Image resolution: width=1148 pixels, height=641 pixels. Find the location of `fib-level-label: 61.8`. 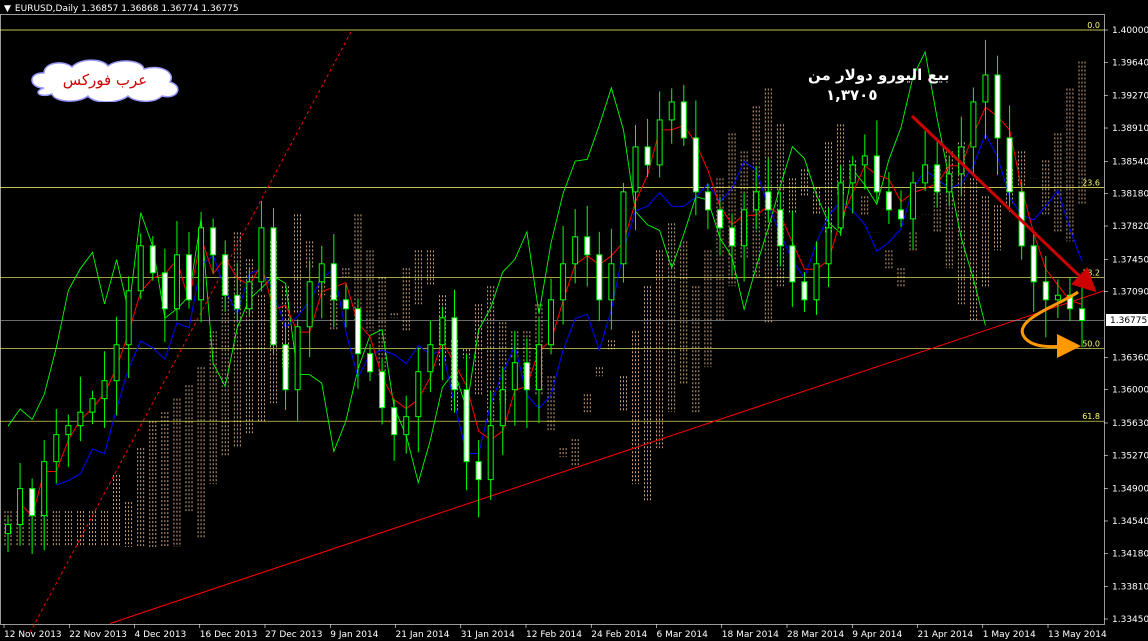

fib-level-label: 61.8 is located at coordinates (1091, 416).